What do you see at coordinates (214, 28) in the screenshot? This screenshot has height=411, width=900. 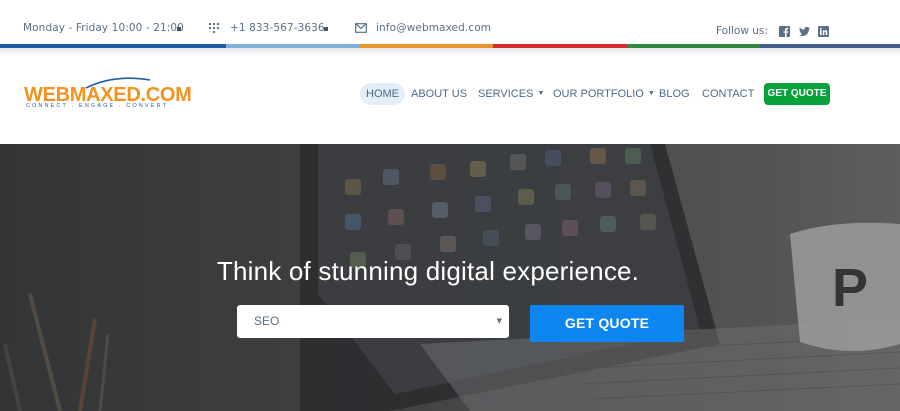 I see `phone-keypad-icon` at bounding box center [214, 28].